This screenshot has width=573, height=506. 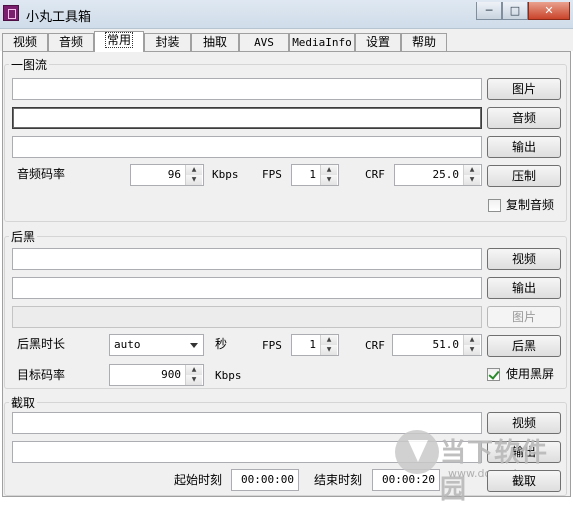 I want to click on audio-path-field, so click(x=247, y=118).